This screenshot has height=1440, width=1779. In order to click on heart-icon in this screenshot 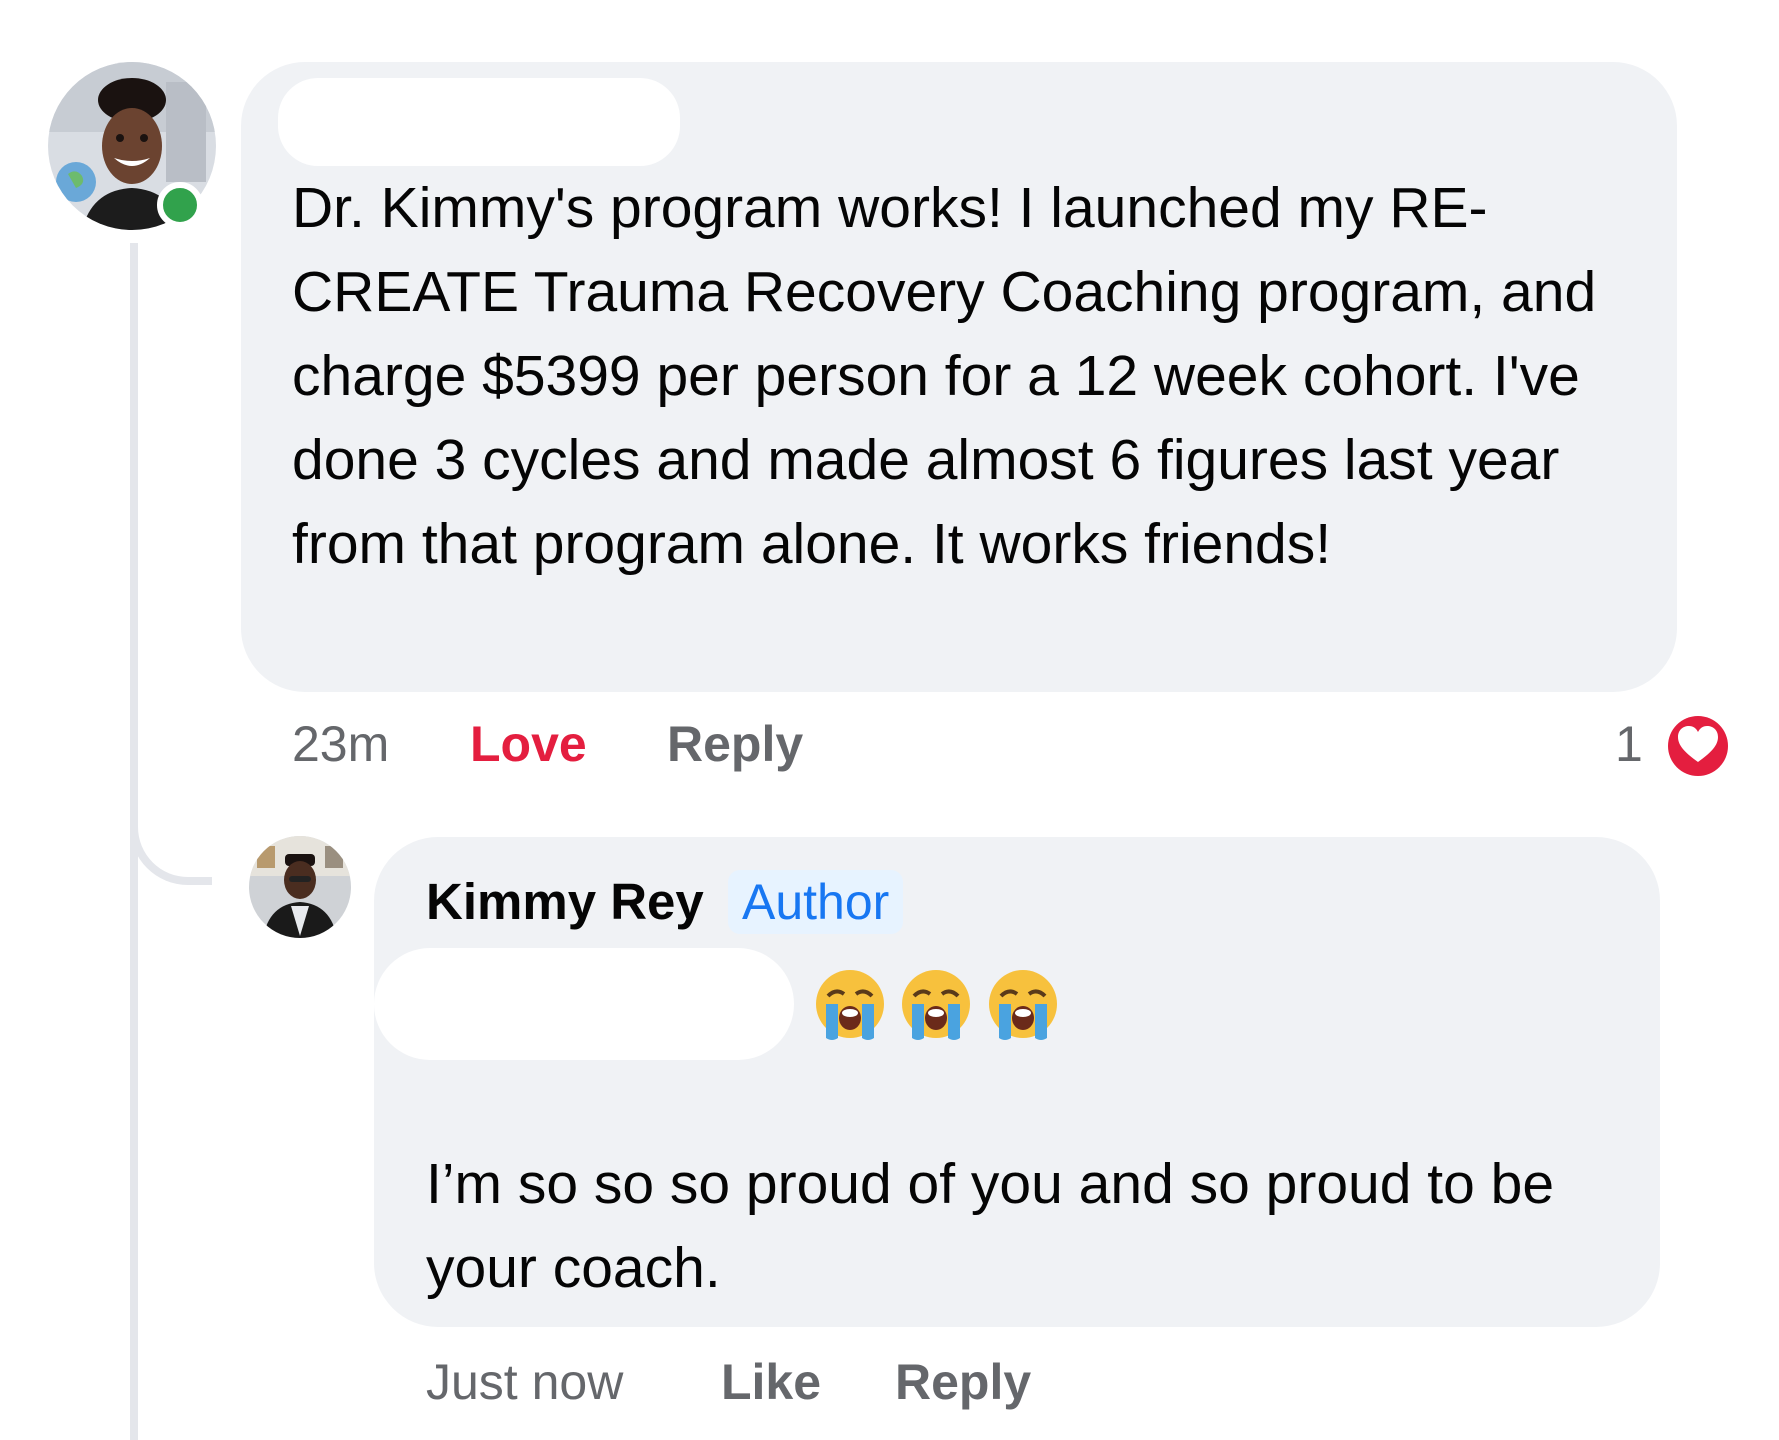, I will do `click(1698, 746)`.